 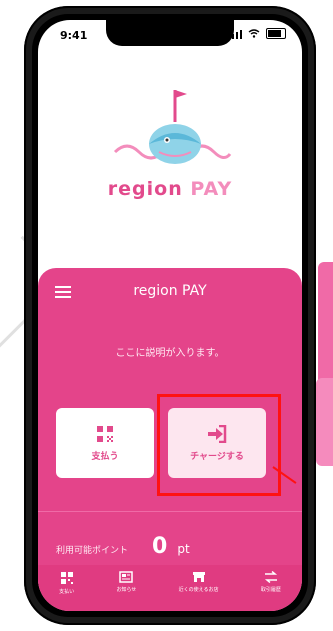 I want to click on brand-wordmark-region: region, so click(x=145, y=189).